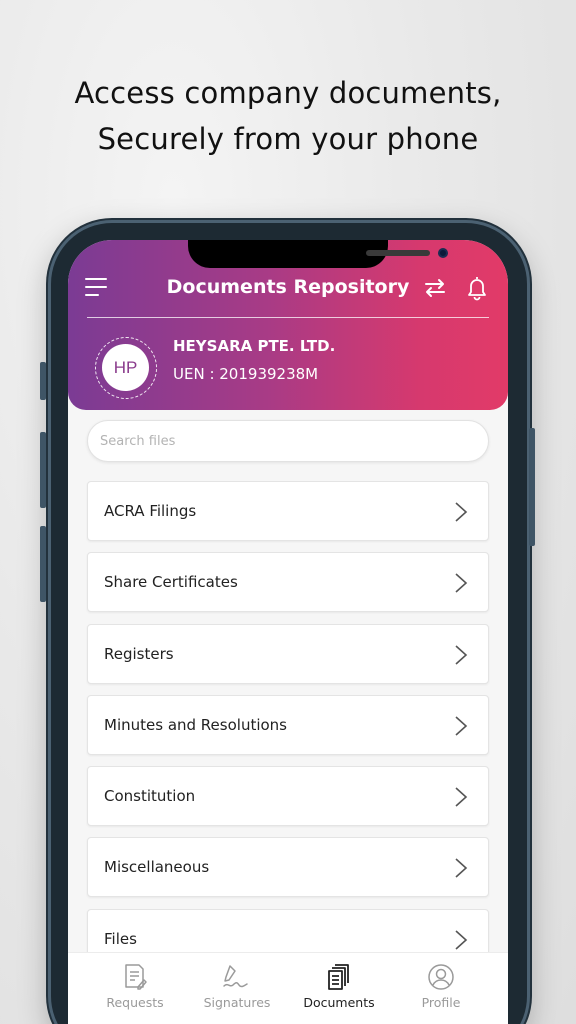 The width and height of the screenshot is (576, 1024). Describe the element at coordinates (288, 796) in the screenshot. I see `folder-item-constitution: Constitution` at that location.